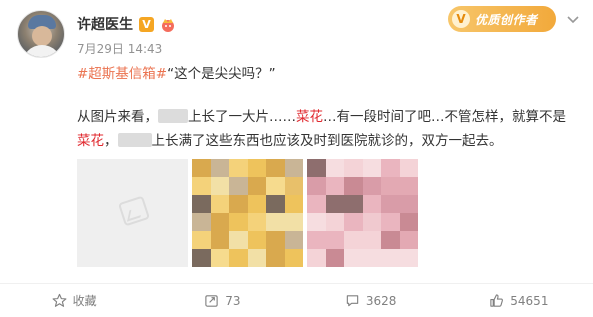 This screenshot has width=593, height=317. What do you see at coordinates (309, 117) in the screenshot?
I see `highlight-text: 菜花` at bounding box center [309, 117].